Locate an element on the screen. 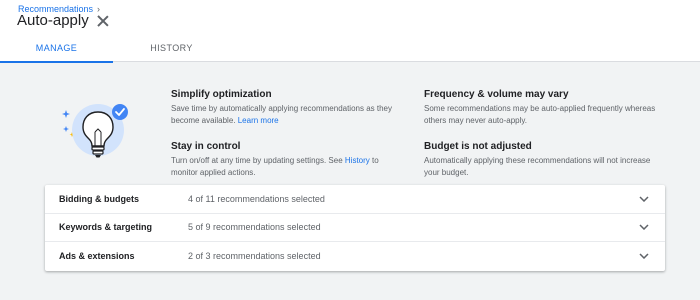 The height and width of the screenshot is (300, 700). tab-history: HISTORY is located at coordinates (171, 47).